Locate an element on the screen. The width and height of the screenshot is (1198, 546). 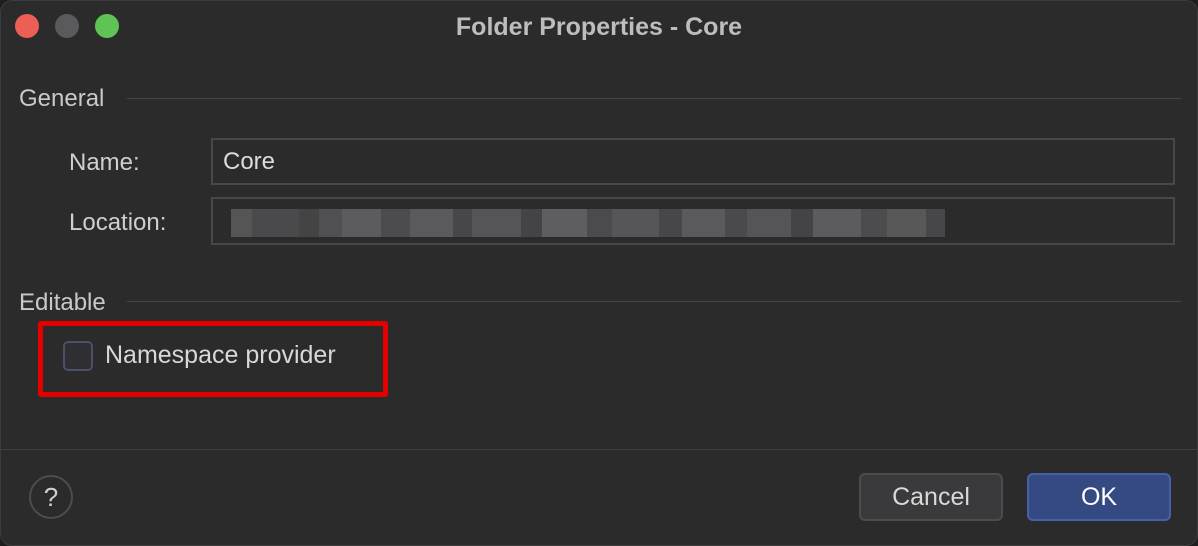
location-field is located at coordinates (693, 221).